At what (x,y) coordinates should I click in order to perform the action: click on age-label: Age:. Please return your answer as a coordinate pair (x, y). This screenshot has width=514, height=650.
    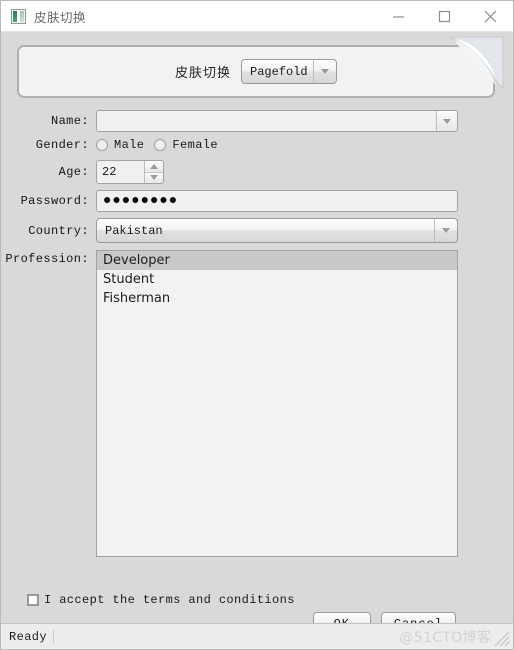
    Looking at the image, I should click on (73, 172).